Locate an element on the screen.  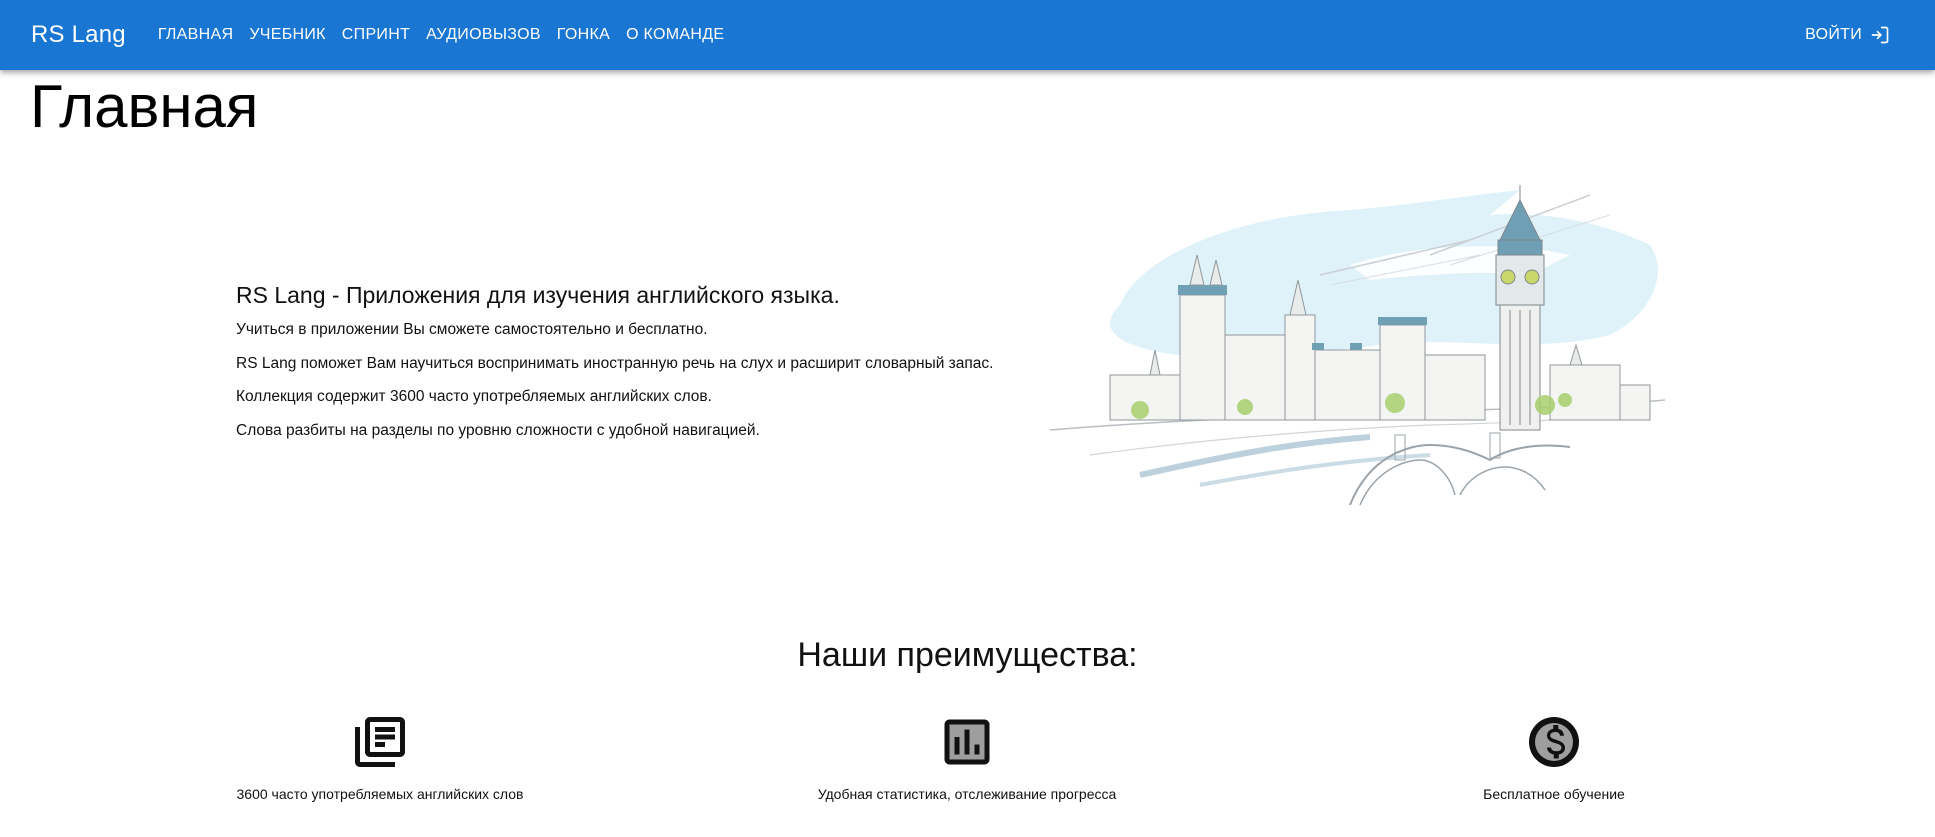
login-label: Войти is located at coordinates (1833, 34).